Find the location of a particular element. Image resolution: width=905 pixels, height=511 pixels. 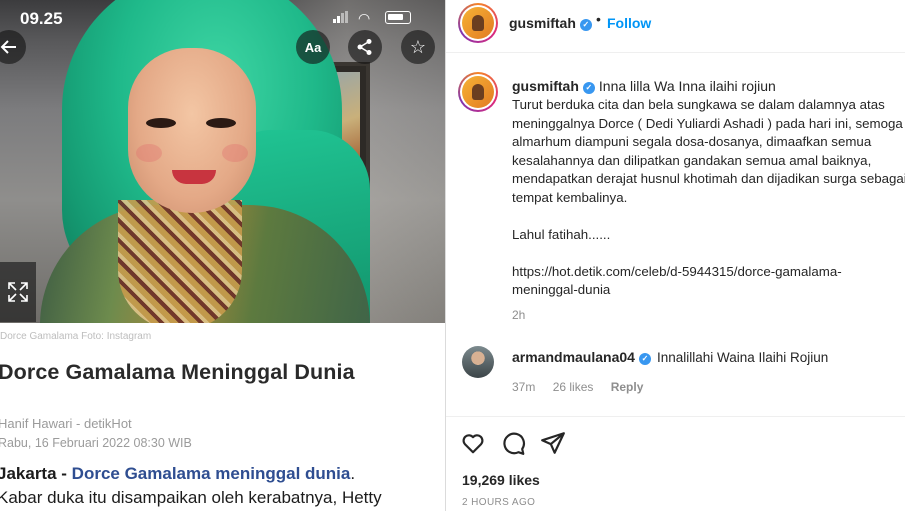

back-arrow-icon is located at coordinates (8, 47).